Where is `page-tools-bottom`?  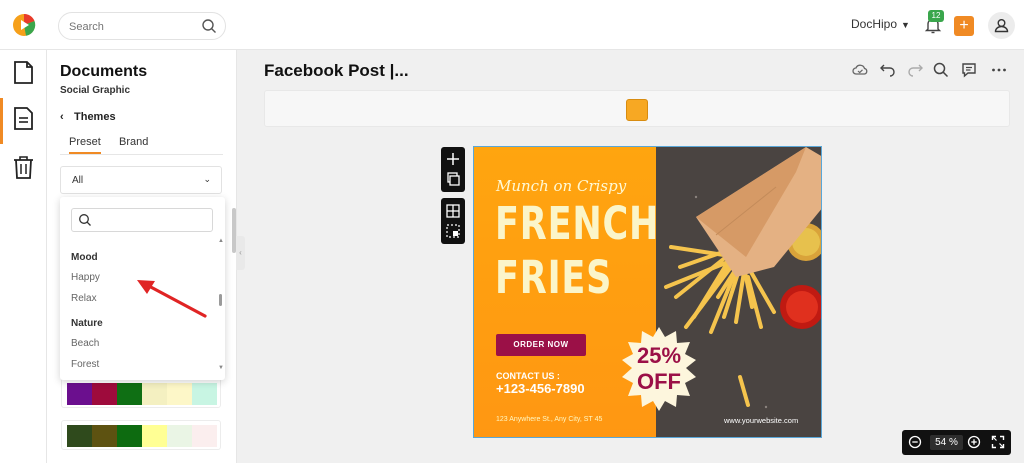
page-tools-bottom is located at coordinates (453, 221).